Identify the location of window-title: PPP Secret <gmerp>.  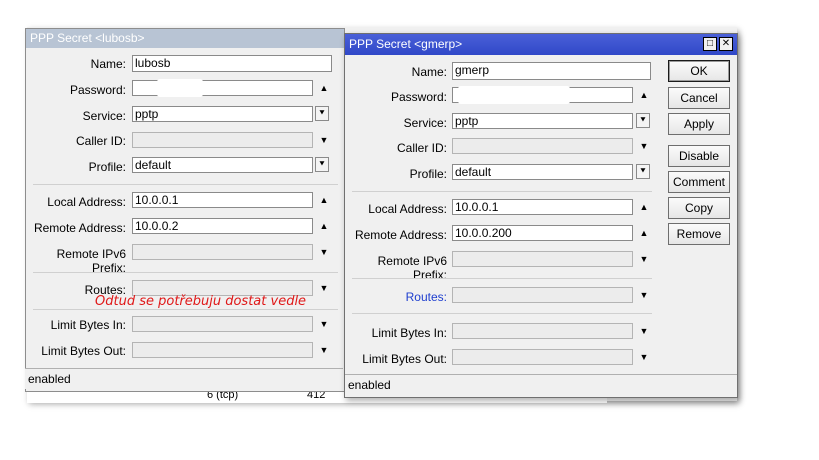
(541, 44).